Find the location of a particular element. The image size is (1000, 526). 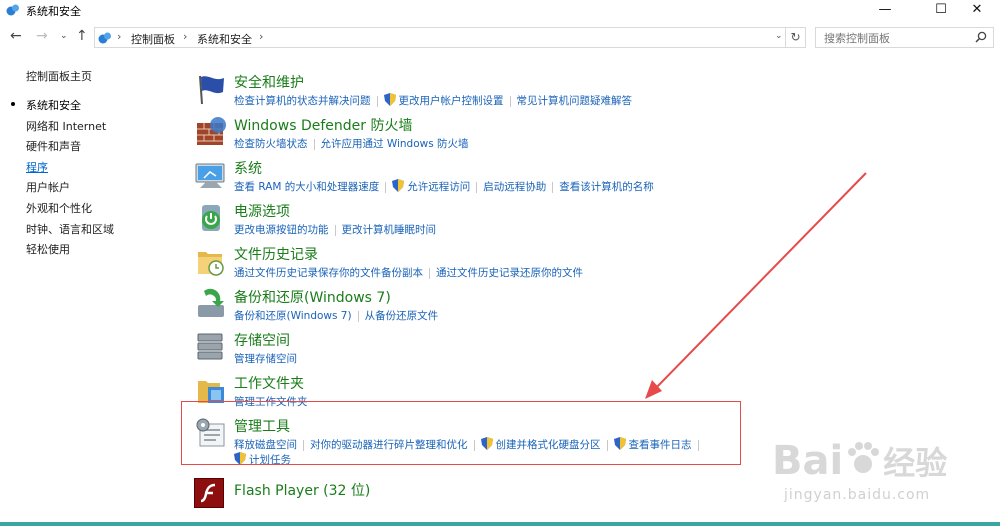

paw-icon is located at coordinates (864, 457).